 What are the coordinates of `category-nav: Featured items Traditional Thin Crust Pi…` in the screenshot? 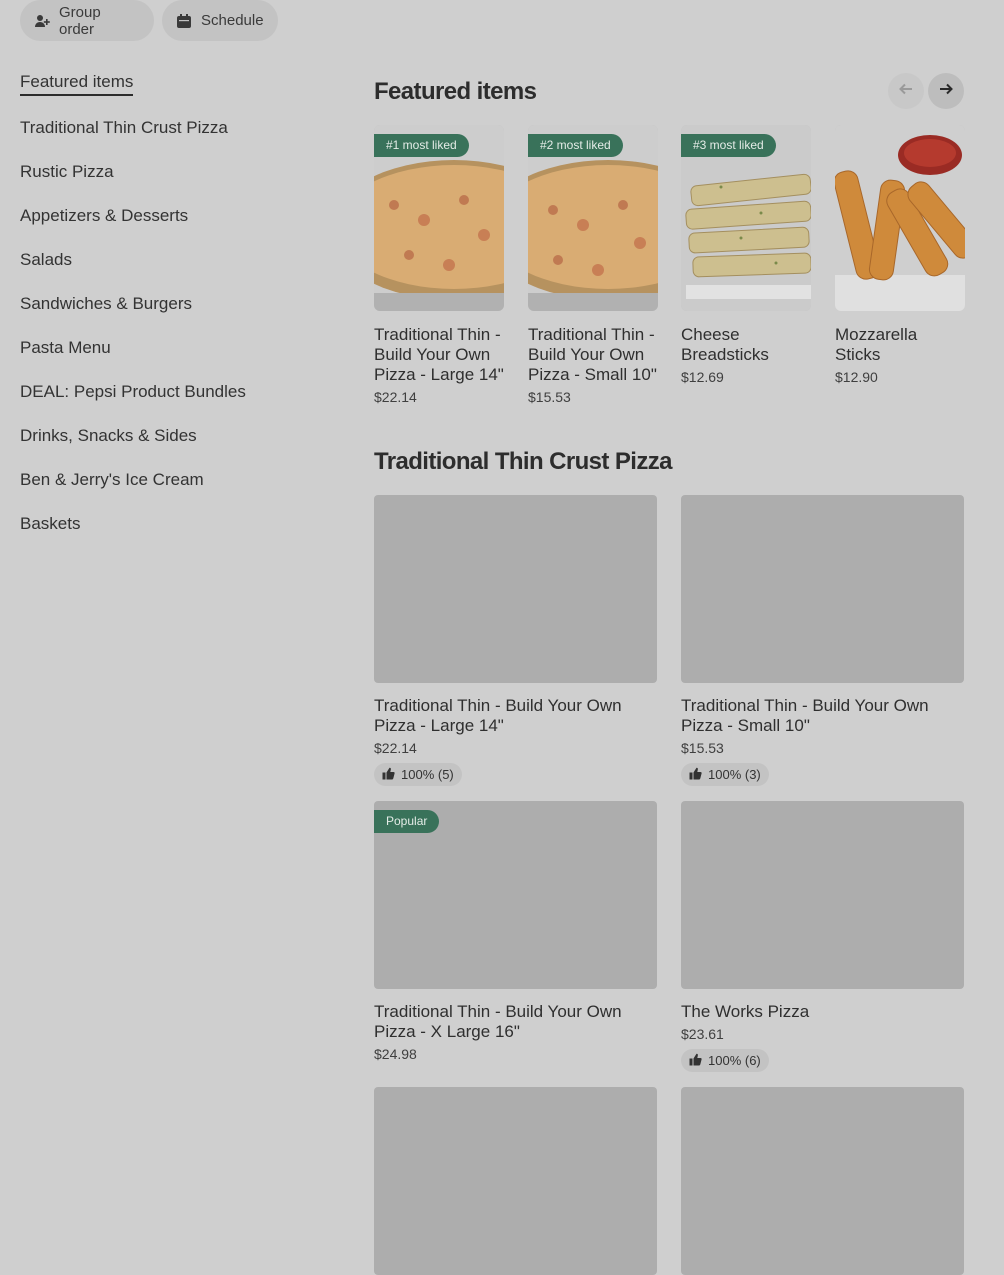 It's located at (170, 304).